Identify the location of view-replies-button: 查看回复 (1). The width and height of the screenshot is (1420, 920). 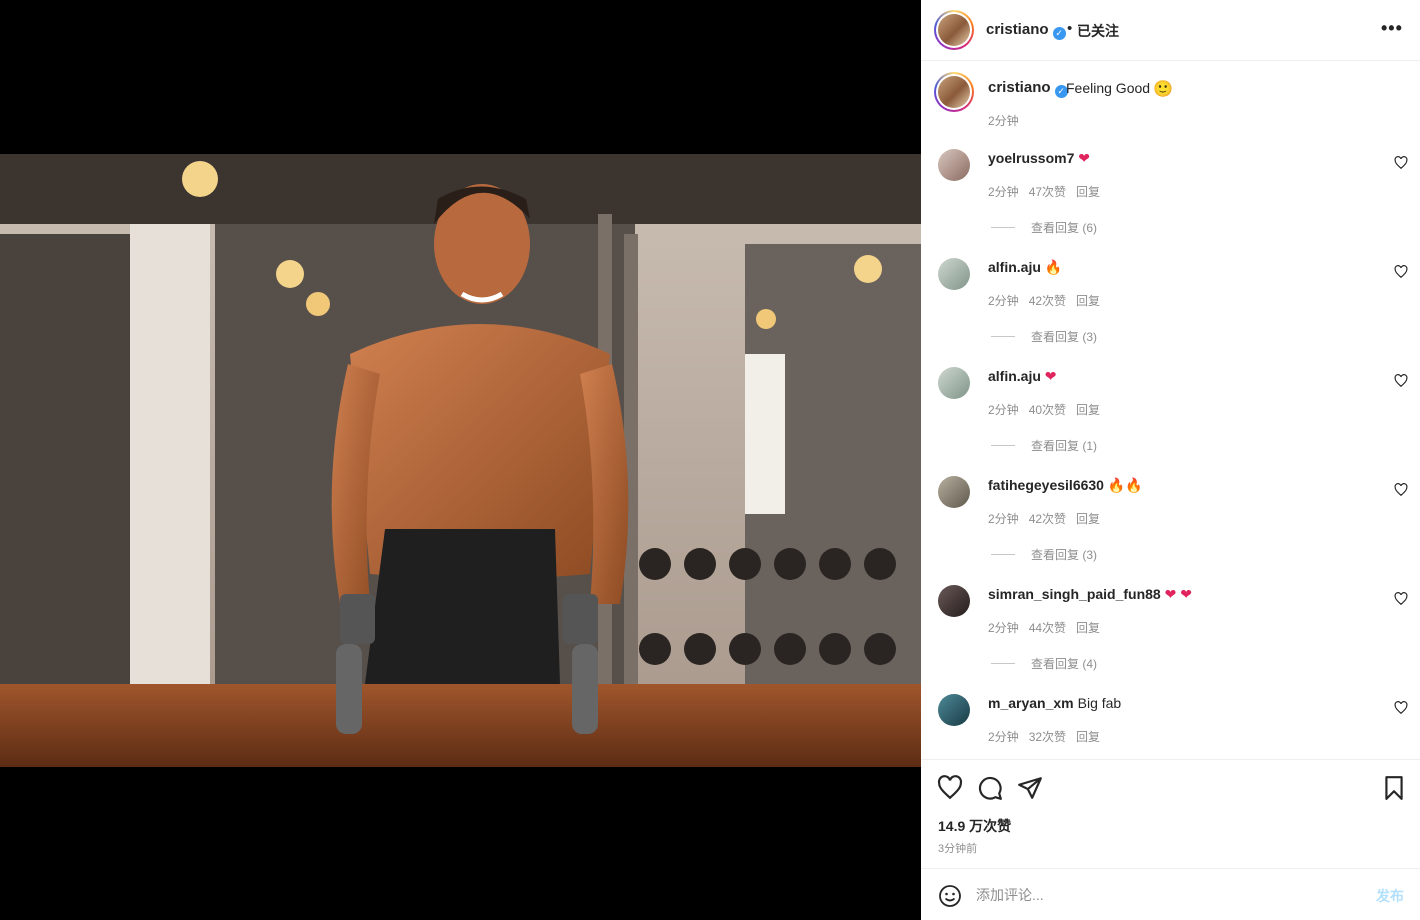
(1044, 445).